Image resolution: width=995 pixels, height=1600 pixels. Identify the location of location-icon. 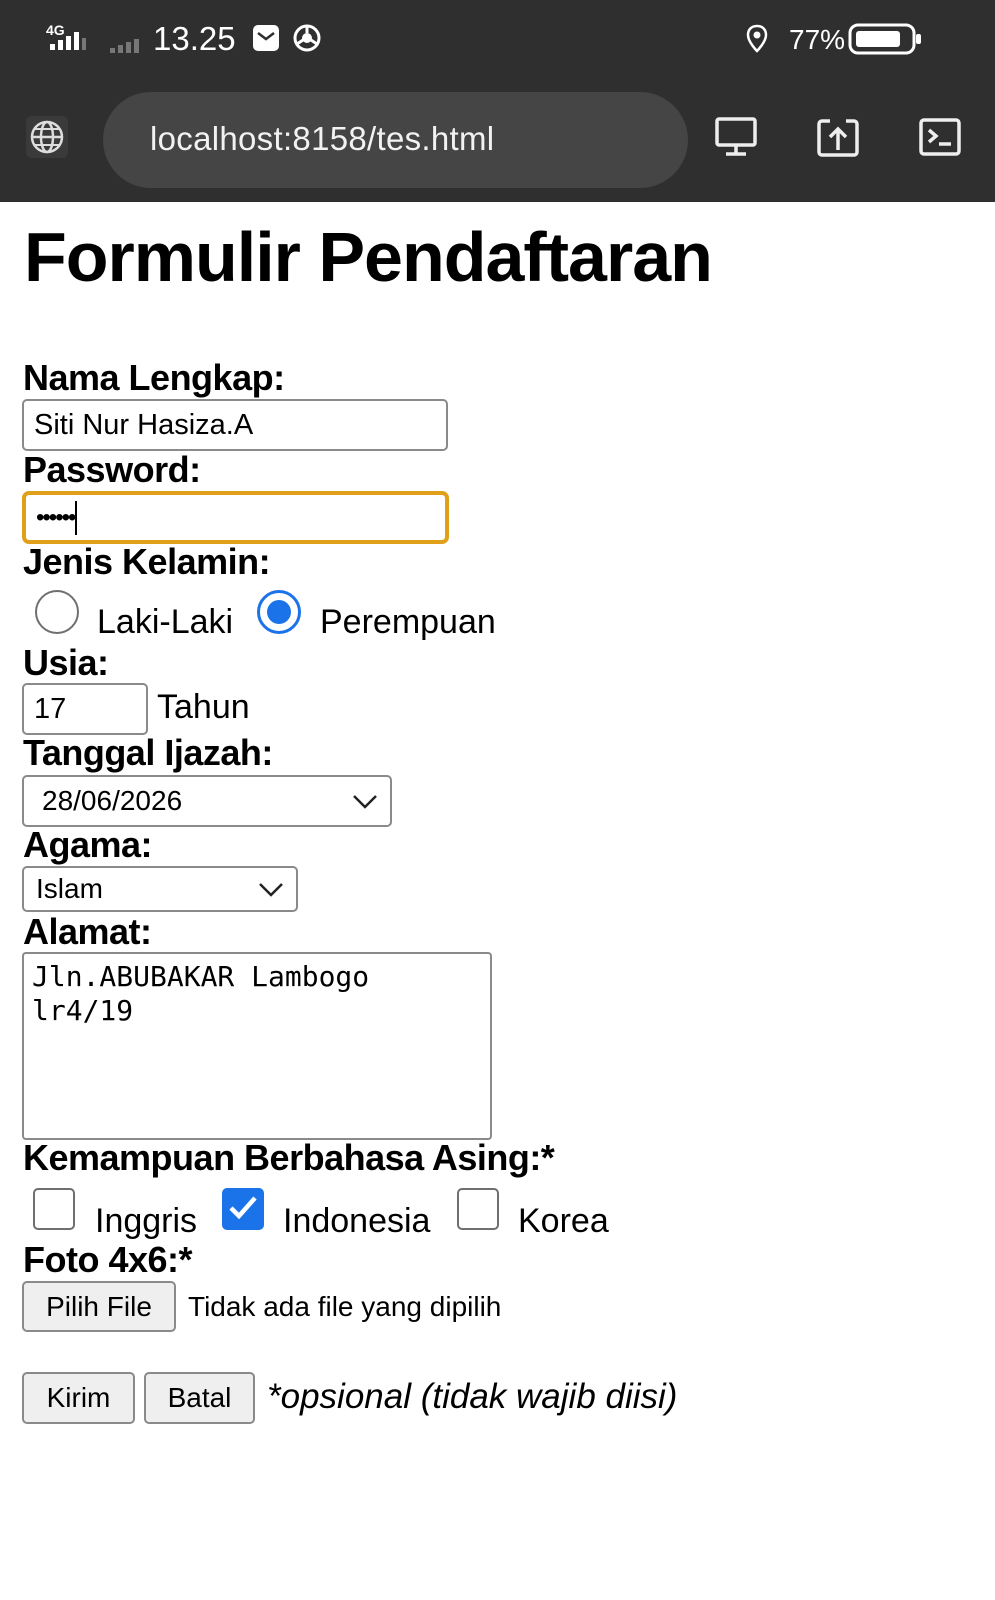
(757, 41).